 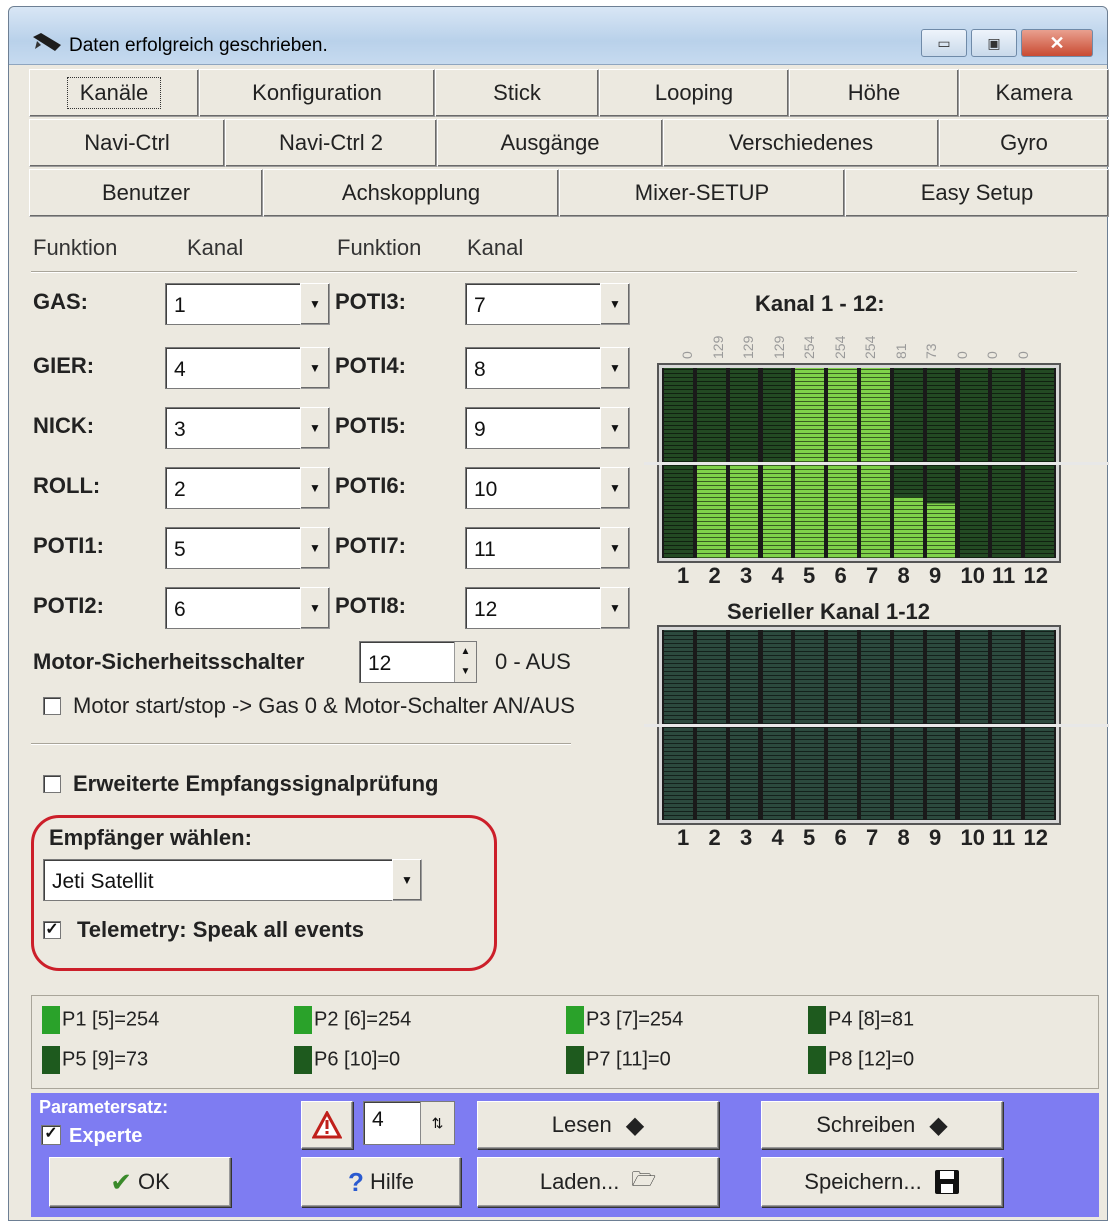 I want to click on channel-select-poti1: 5 ▼, so click(x=247, y=548).